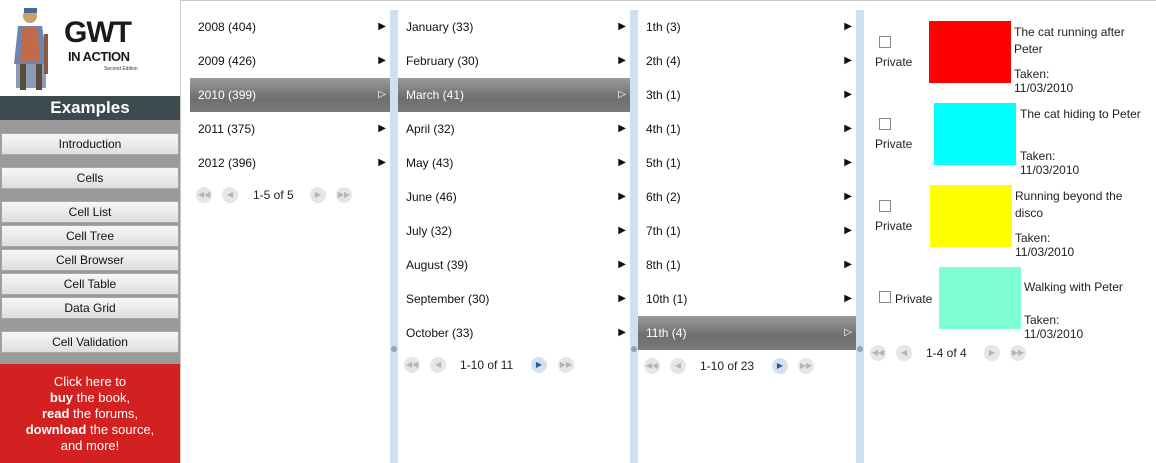  What do you see at coordinates (514, 299) in the screenshot?
I see `month-item: September (30) ▶` at bounding box center [514, 299].